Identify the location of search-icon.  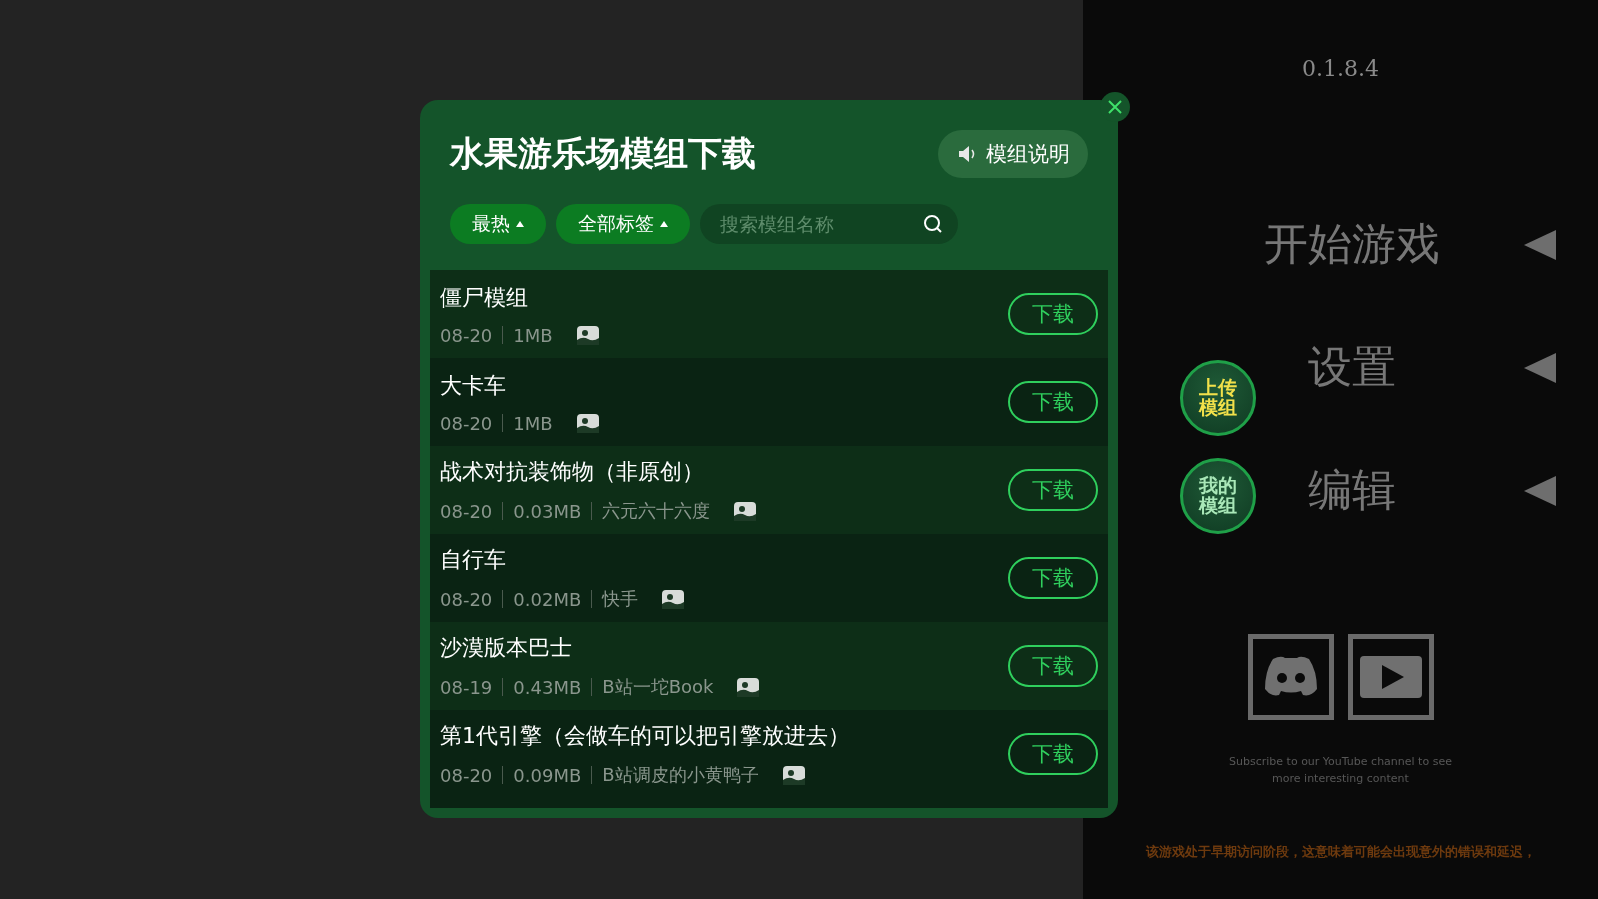
(933, 224).